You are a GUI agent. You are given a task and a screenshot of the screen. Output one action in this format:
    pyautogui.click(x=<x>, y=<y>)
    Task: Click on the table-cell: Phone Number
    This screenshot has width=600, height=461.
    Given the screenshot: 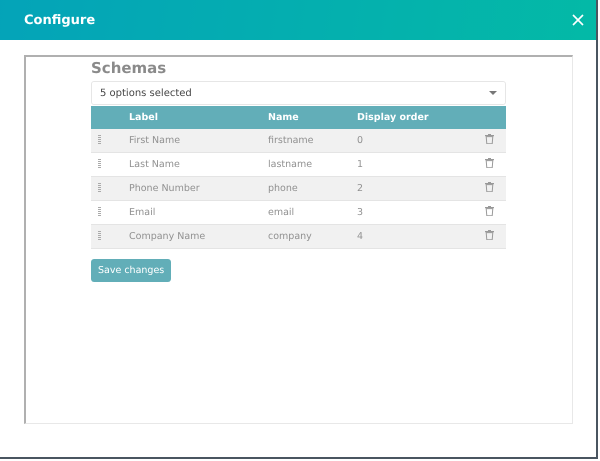 What is the action you would take?
    pyautogui.click(x=164, y=188)
    